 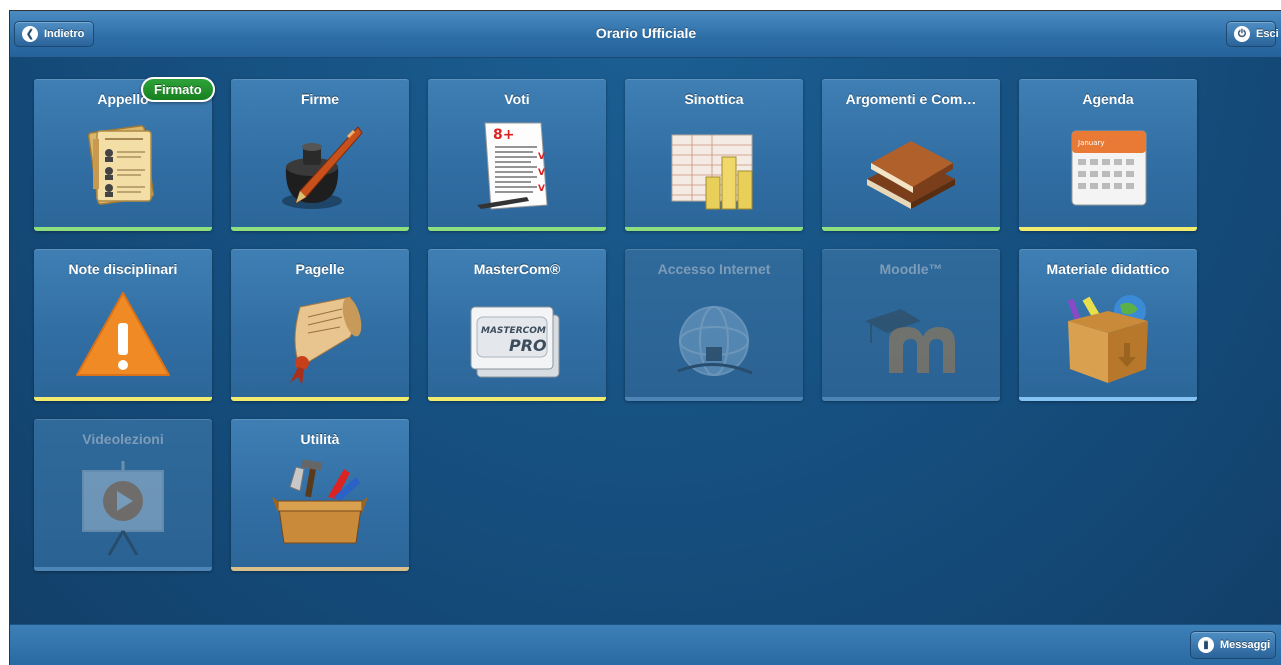 What do you see at coordinates (512, 166) in the screenshot?
I see `graded-paper-icon: 8+ VVV` at bounding box center [512, 166].